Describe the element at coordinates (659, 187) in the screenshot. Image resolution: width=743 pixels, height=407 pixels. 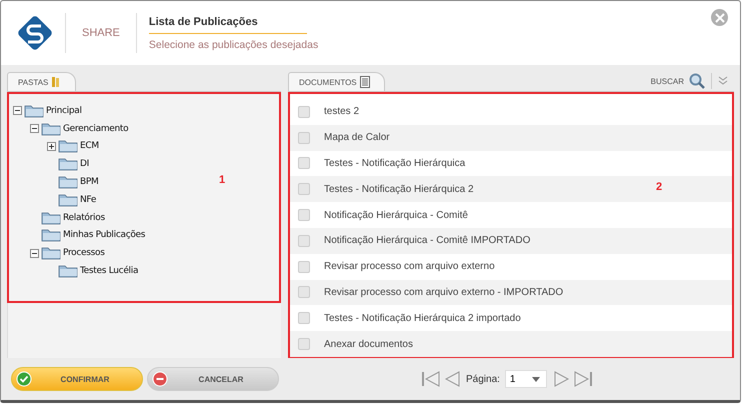
I see `annotation-number: 2` at that location.